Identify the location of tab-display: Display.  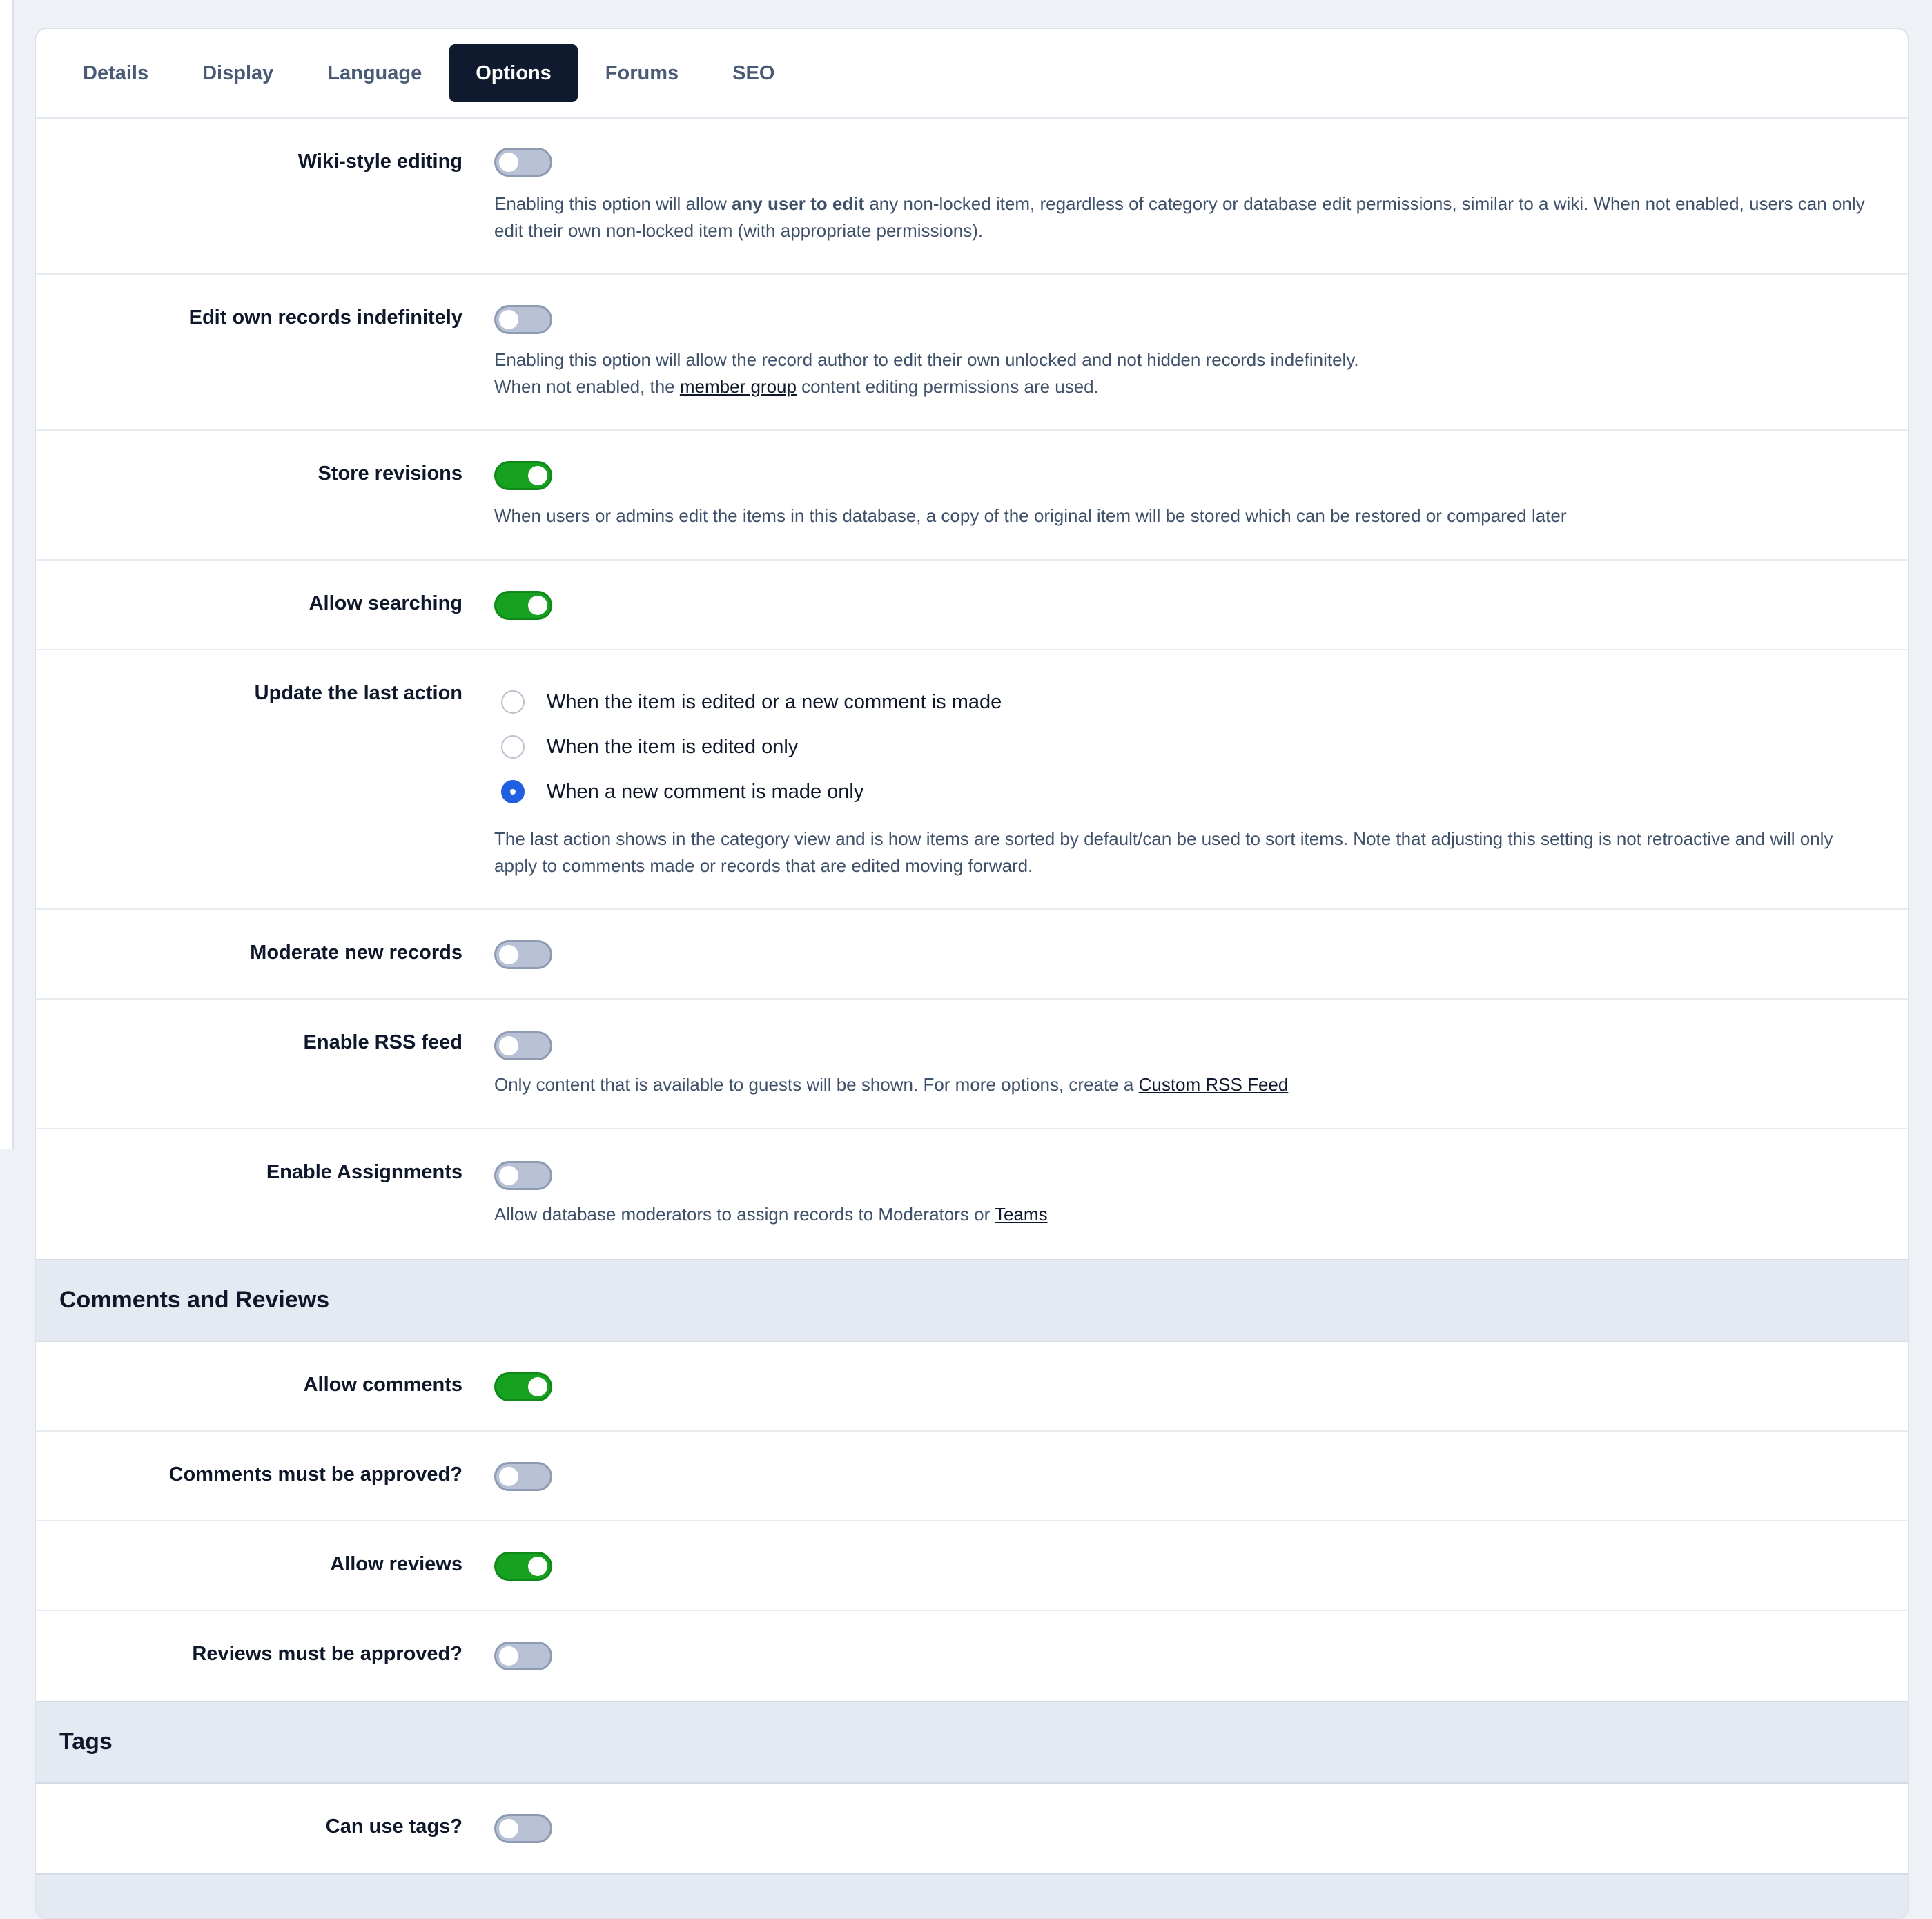
(238, 73).